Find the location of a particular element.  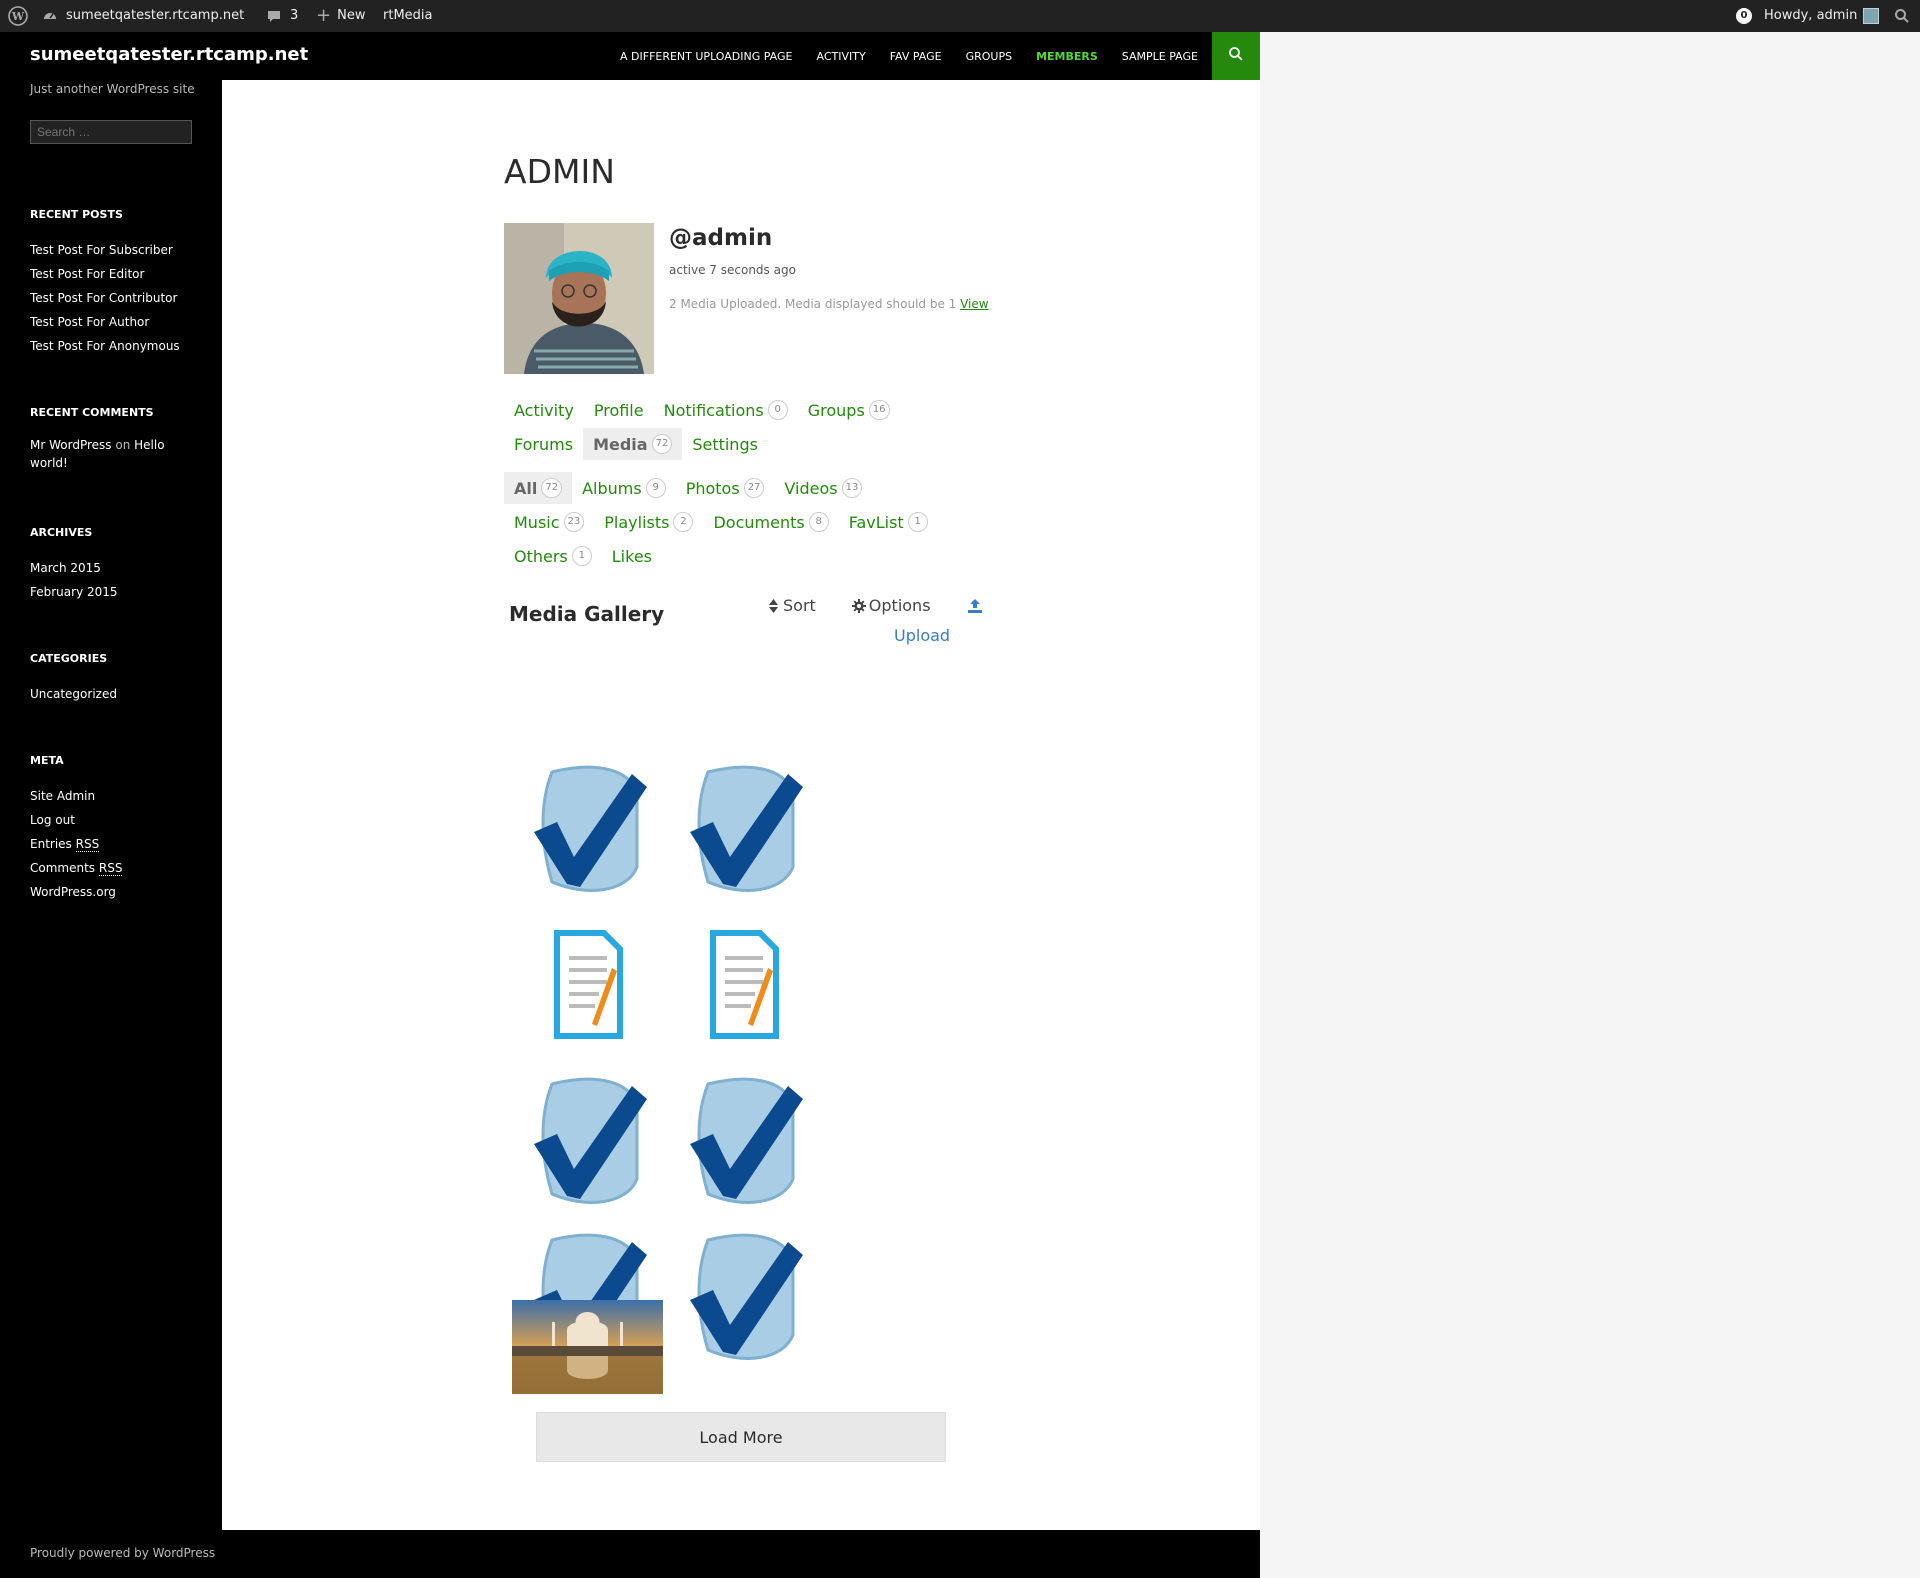

category-link: Uncategorized is located at coordinates (73, 694).